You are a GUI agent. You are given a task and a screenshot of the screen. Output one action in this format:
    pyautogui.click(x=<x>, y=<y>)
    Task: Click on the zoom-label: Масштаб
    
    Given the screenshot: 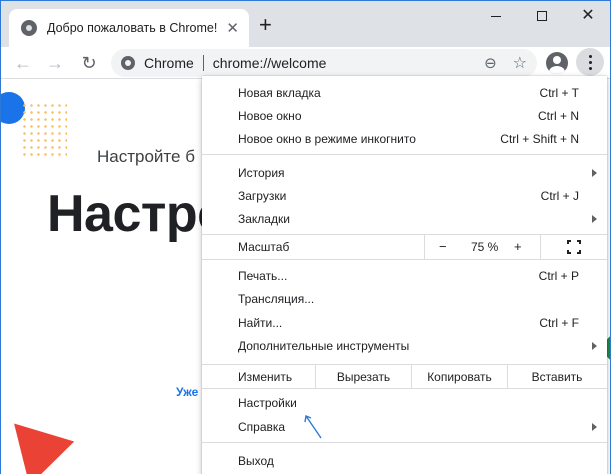 What is the action you would take?
    pyautogui.click(x=264, y=247)
    